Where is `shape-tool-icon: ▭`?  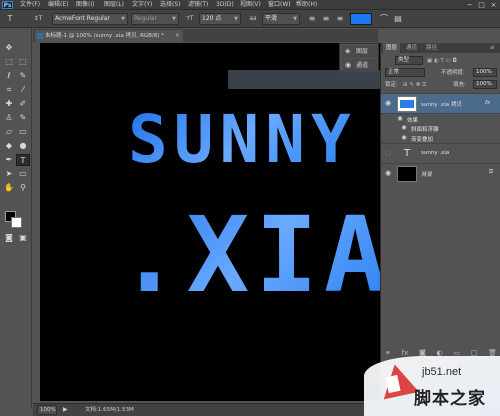
shape-tool-icon: ▭ is located at coordinates (23, 174).